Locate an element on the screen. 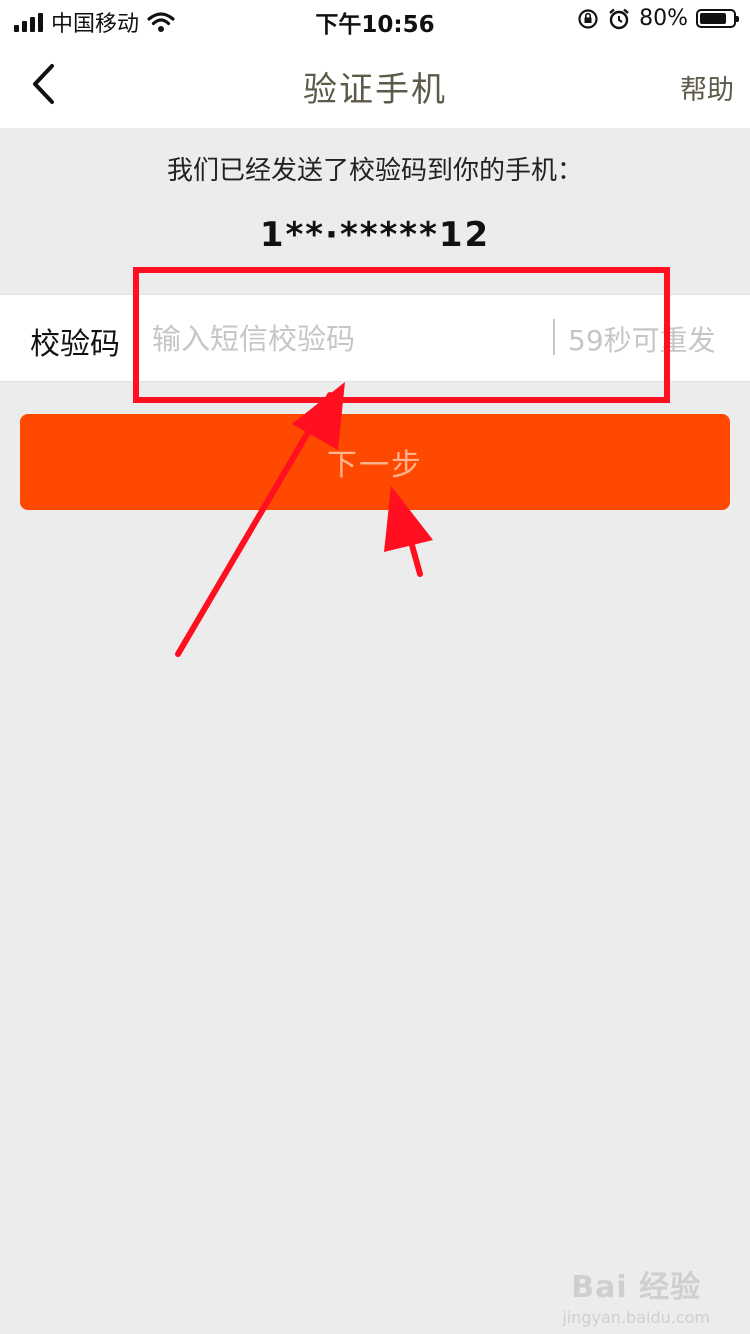  watermark-brand: Bai 经验 is located at coordinates (636, 1287).